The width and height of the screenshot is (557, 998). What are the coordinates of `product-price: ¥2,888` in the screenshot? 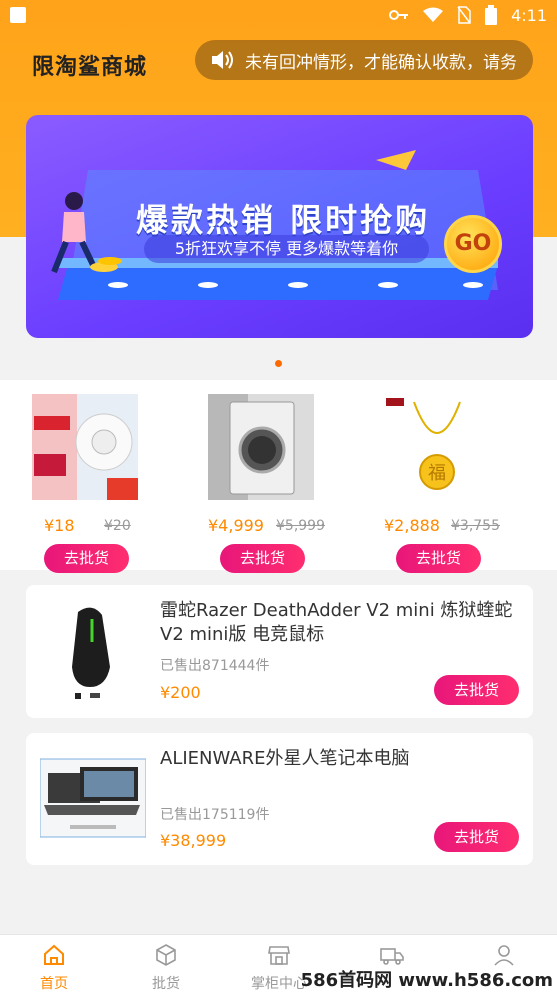 It's located at (412, 525).